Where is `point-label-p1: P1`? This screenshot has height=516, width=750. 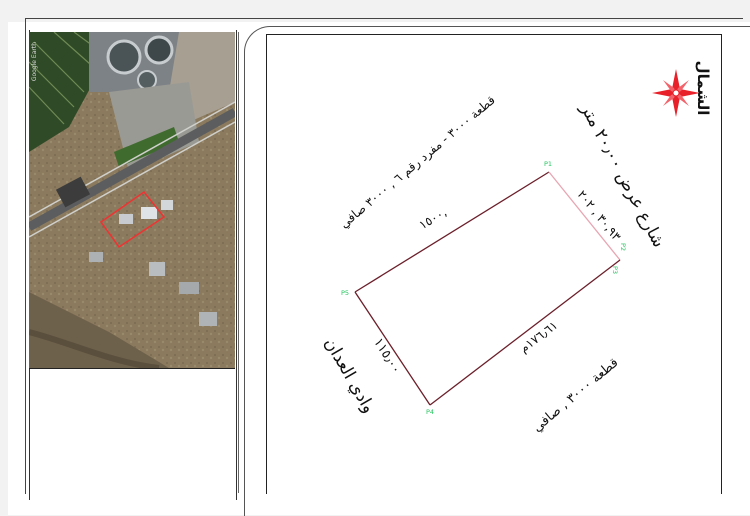 point-label-p1: P1 is located at coordinates (548, 164).